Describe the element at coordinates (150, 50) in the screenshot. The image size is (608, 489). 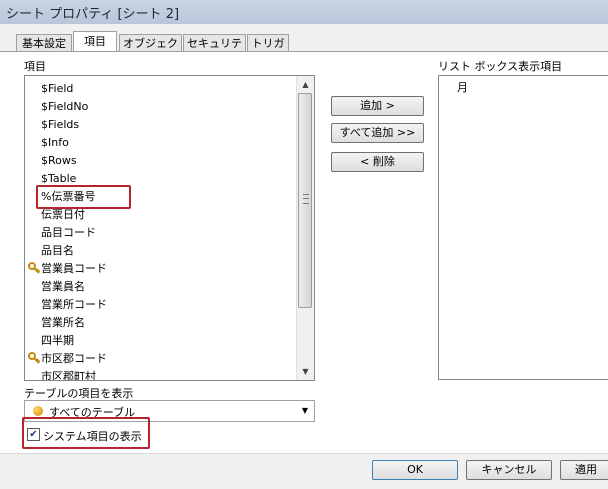
I see `tab-objects: オブジェクト` at that location.